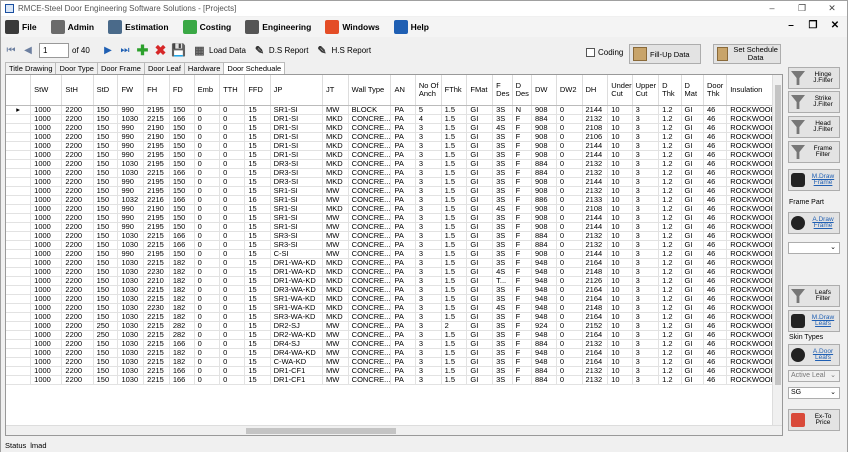  What do you see at coordinates (595, 326) in the screenshot?
I see `grid-cell: 2152` at bounding box center [595, 326].